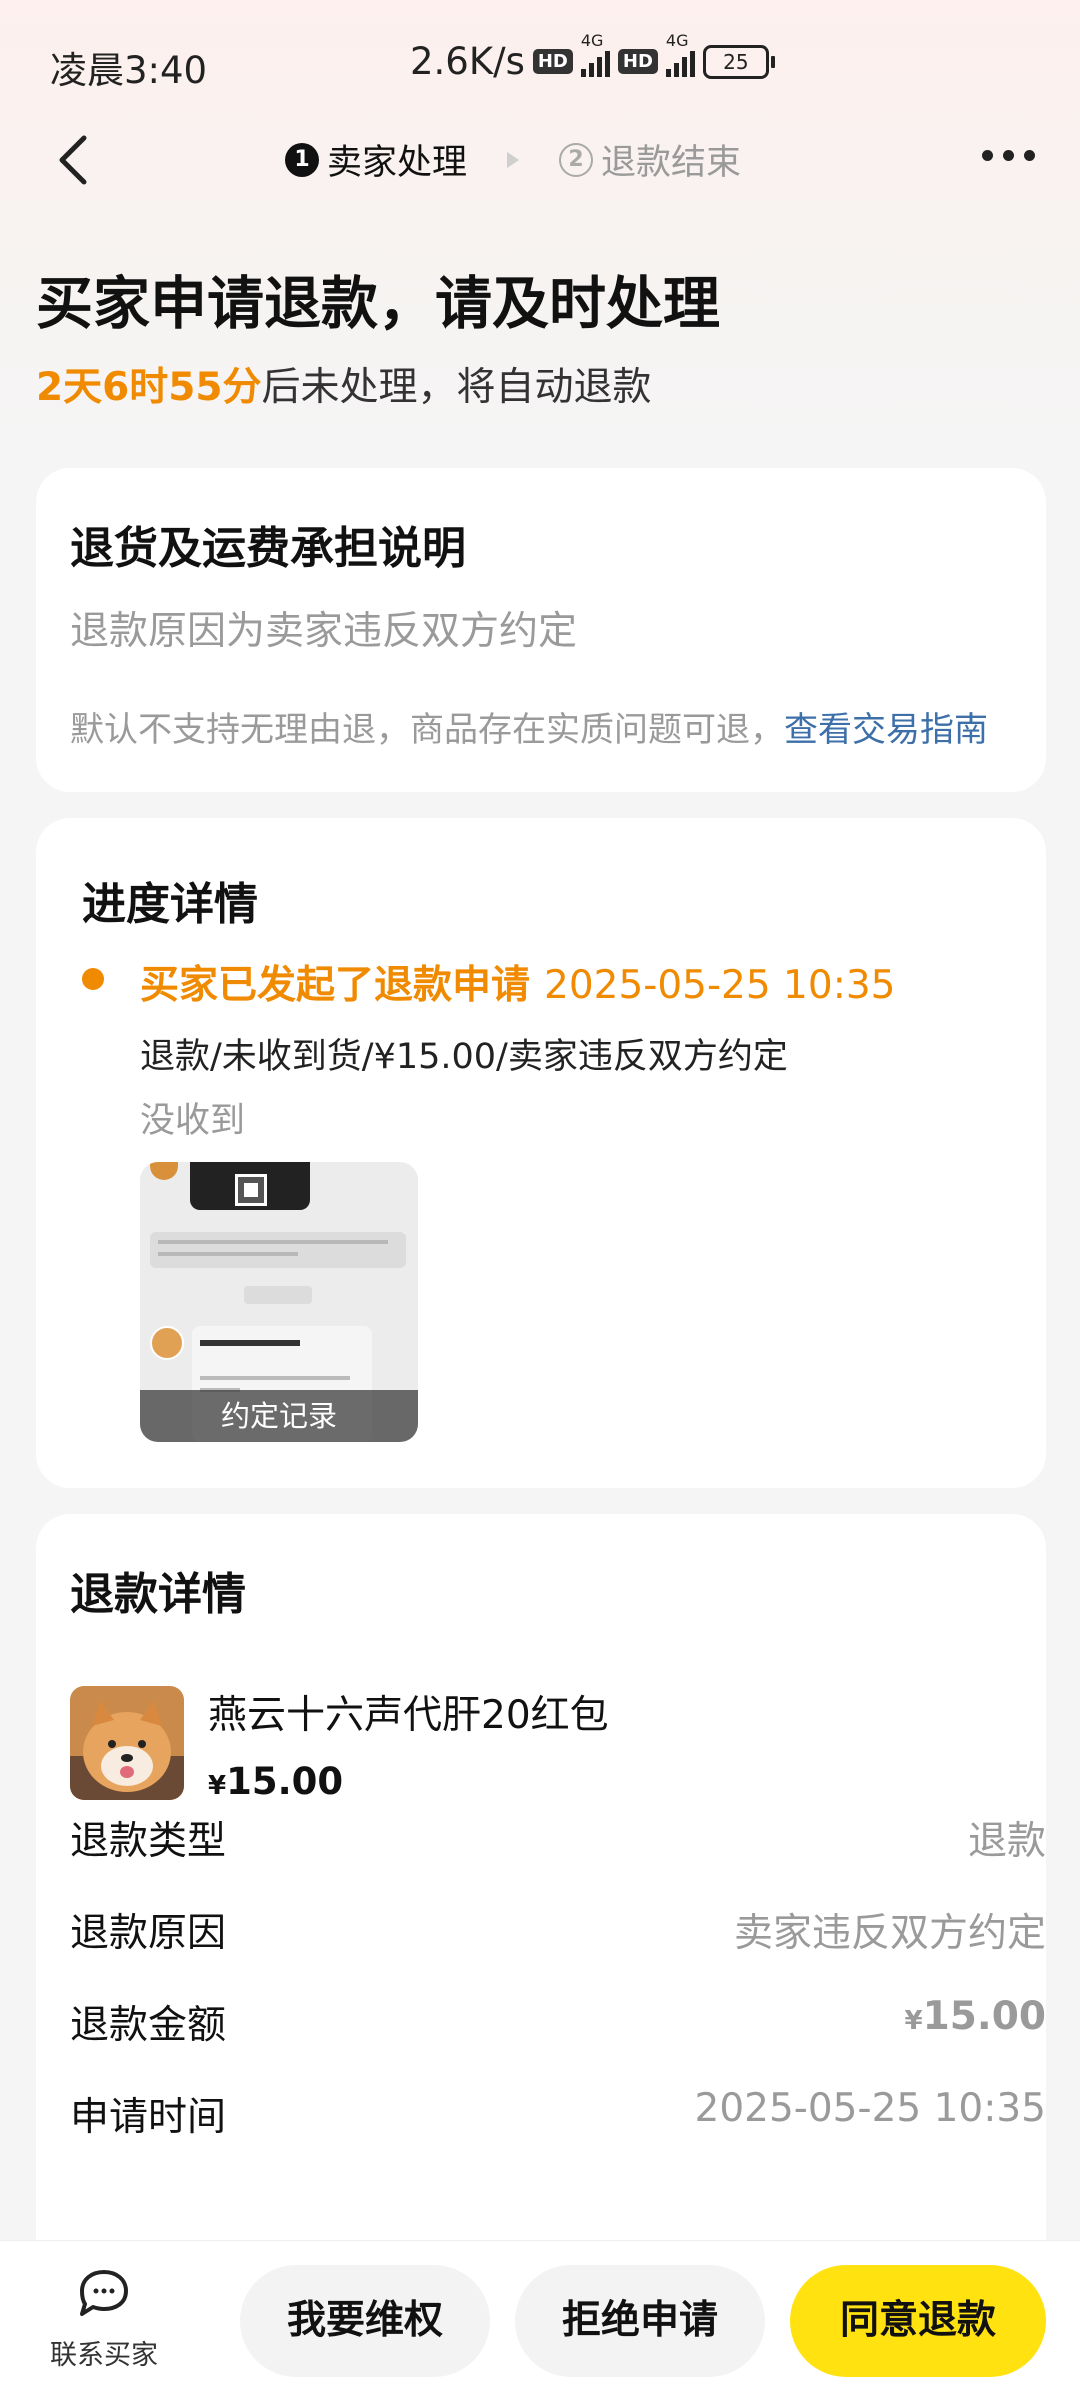 This screenshot has height=2400, width=1080. Describe the element at coordinates (148, 1841) in the screenshot. I see `row-label: 退款类型` at that location.